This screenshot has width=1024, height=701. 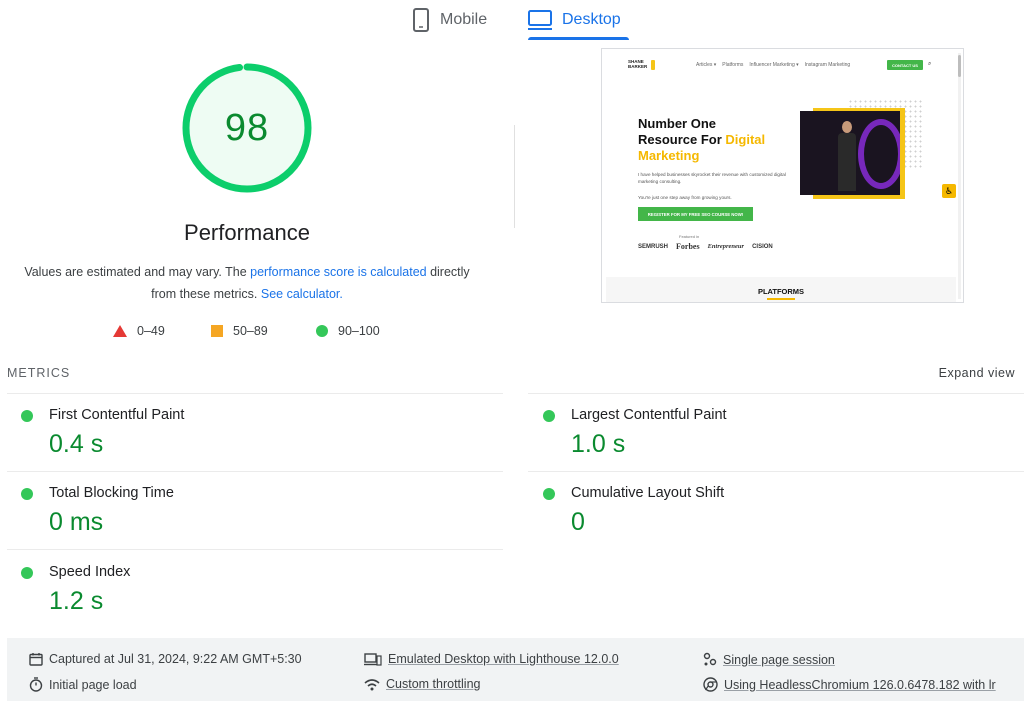 What do you see at coordinates (137, 272) in the screenshot?
I see `desc-text-1: Values are estimated and may vary. The` at bounding box center [137, 272].